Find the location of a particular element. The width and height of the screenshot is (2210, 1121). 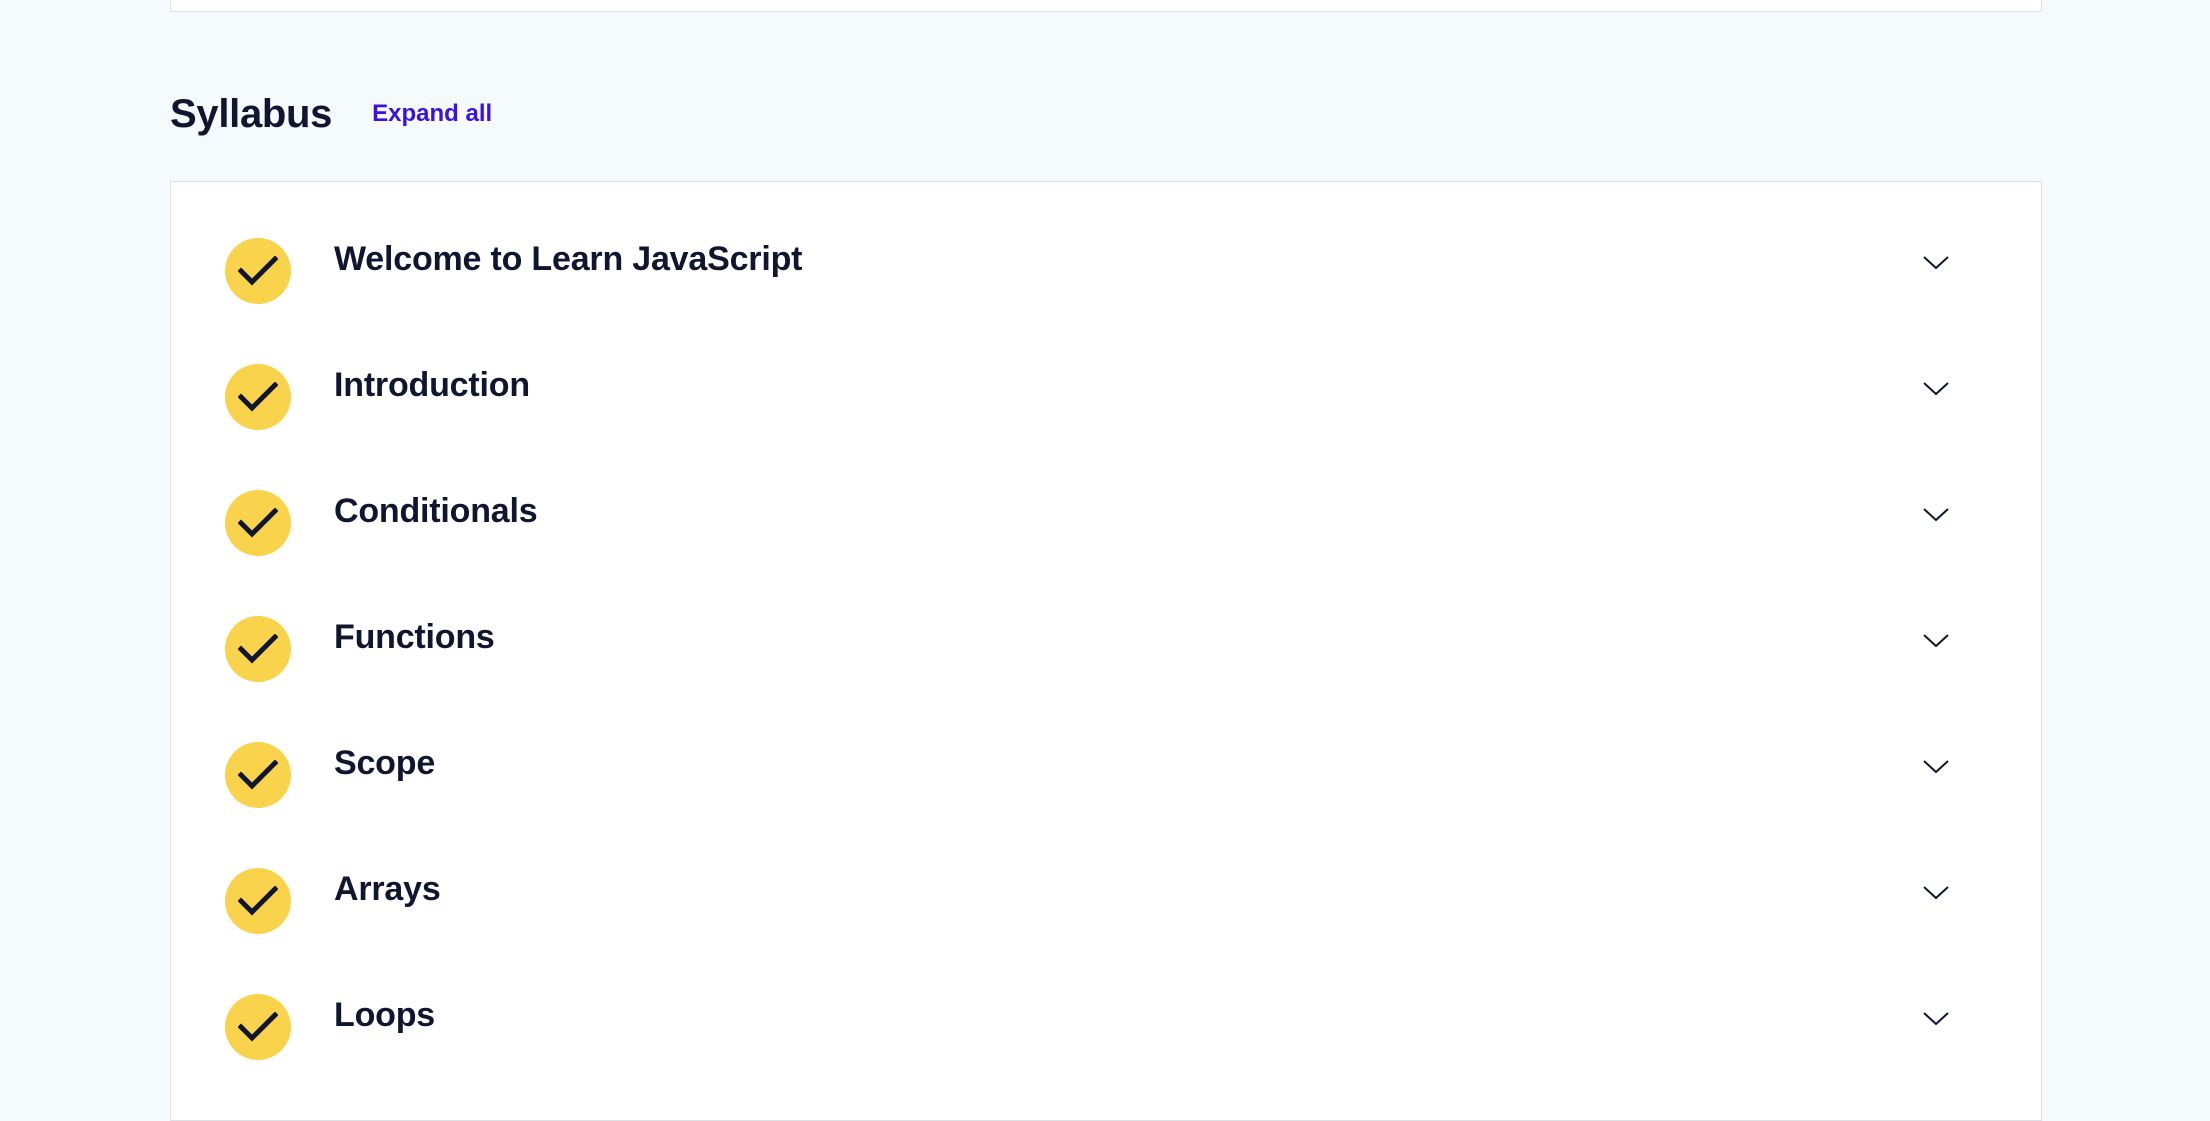

module-title: Introduction is located at coordinates (432, 385).